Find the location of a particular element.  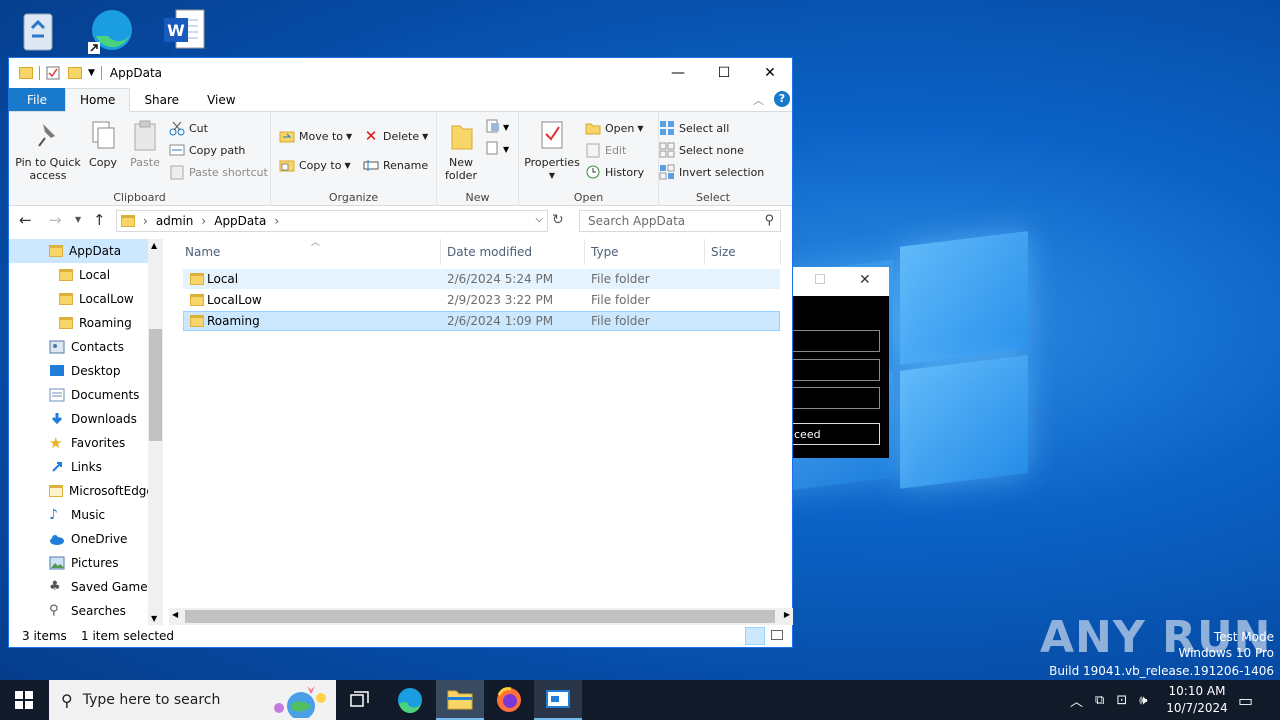

back-arrow-icon: ← is located at coordinates (25, 220).